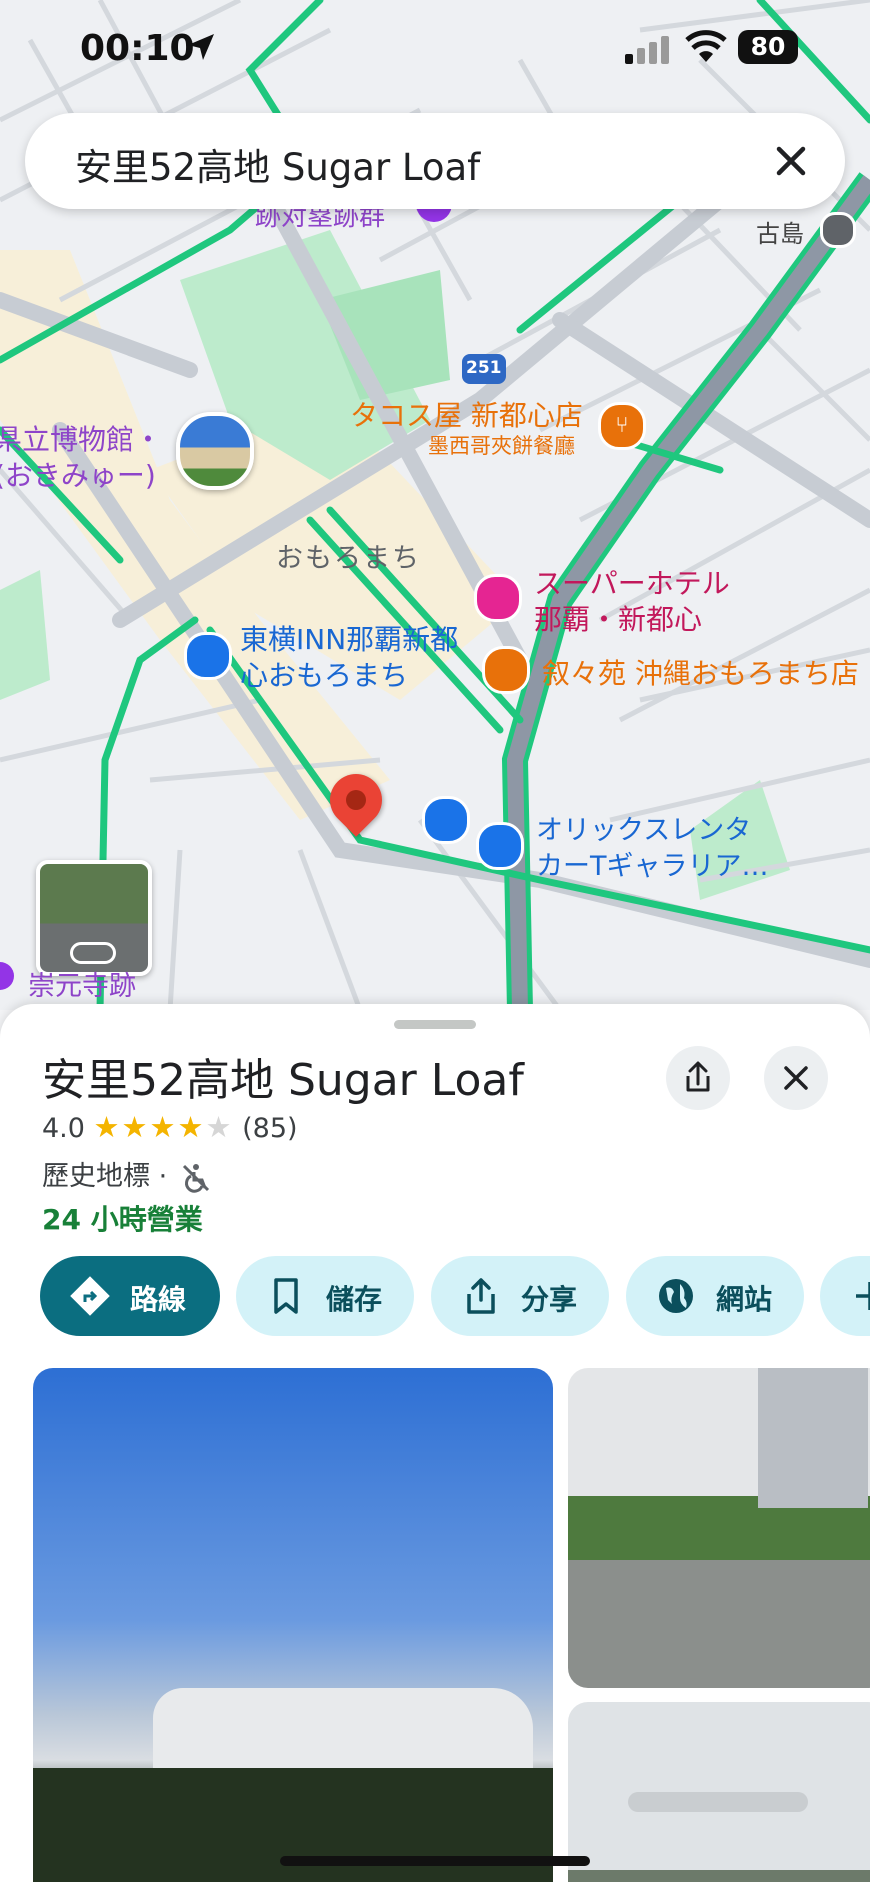  I want to click on map-label-super-hotel-1: スーパーホテル, so click(632, 582).